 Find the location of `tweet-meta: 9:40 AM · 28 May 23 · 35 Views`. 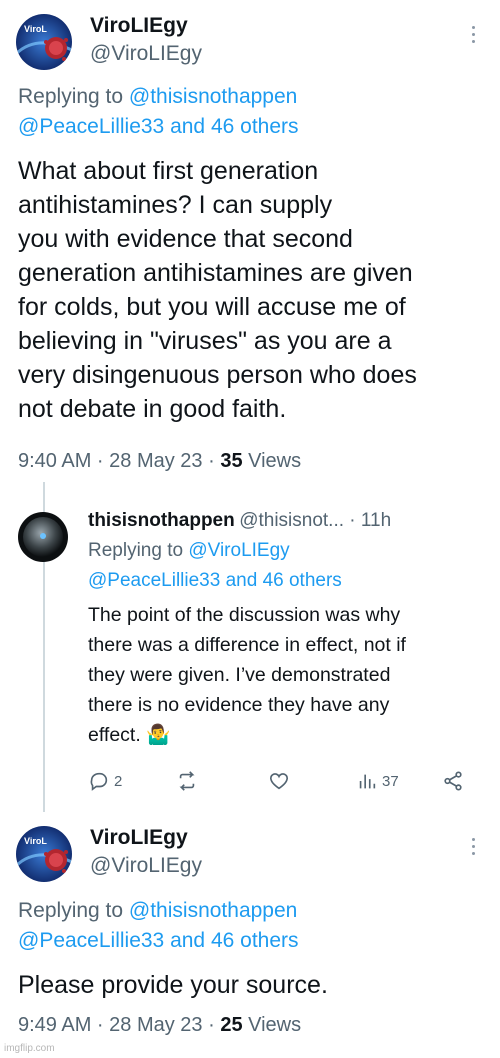

tweet-meta: 9:40 AM · 28 May 23 · 35 Views is located at coordinates (159, 461).